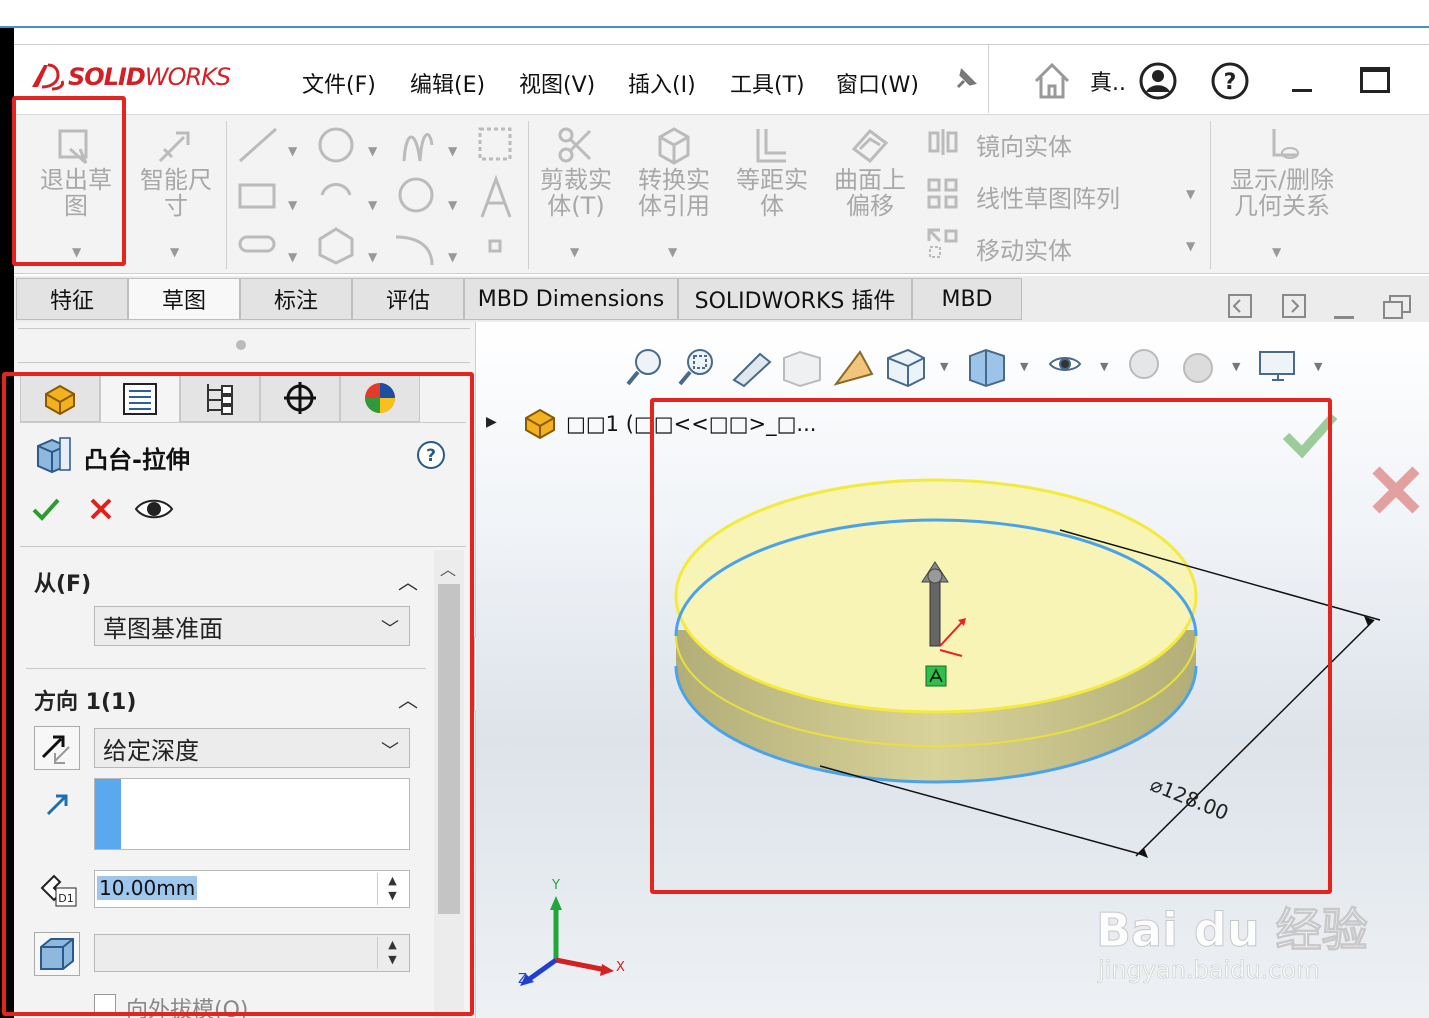 Image resolution: width=1429 pixels, height=1018 pixels. What do you see at coordinates (662, 83) in the screenshot?
I see `menu-insert: 插入(I)` at bounding box center [662, 83].